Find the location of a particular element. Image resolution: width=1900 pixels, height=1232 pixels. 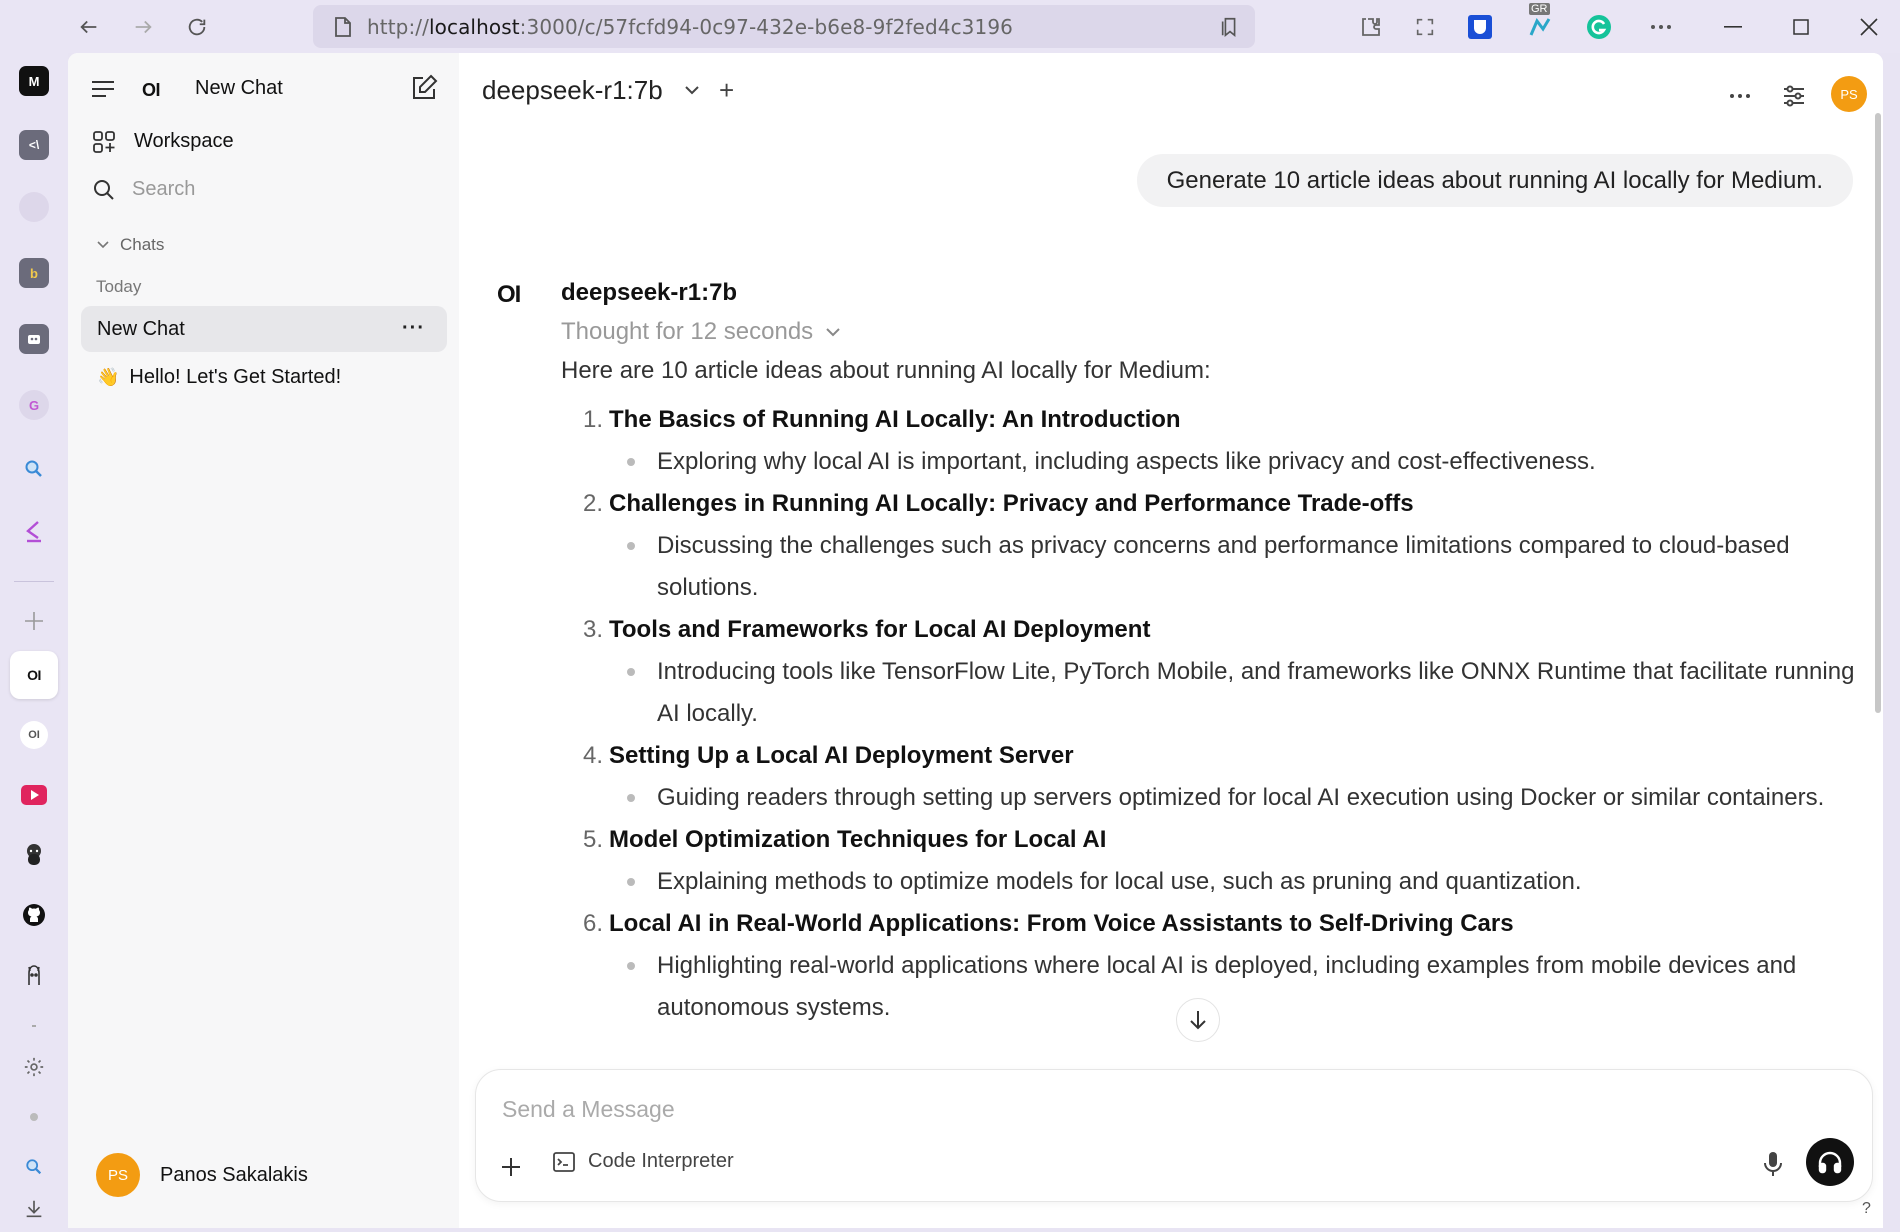

chat-item-hello: 👋 Hello! Let's Get Started! is located at coordinates (264, 377).